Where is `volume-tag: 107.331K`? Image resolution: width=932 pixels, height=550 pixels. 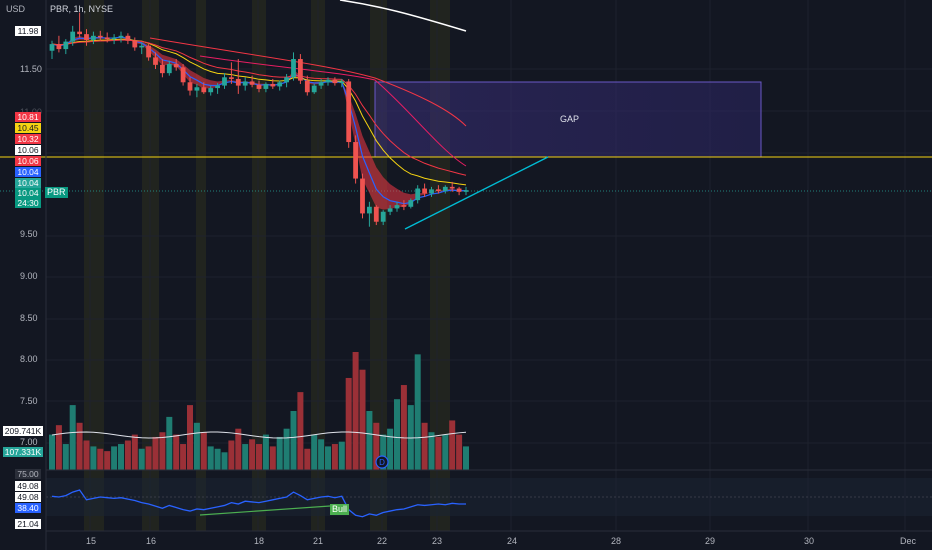 volume-tag: 107.331K is located at coordinates (23, 452).